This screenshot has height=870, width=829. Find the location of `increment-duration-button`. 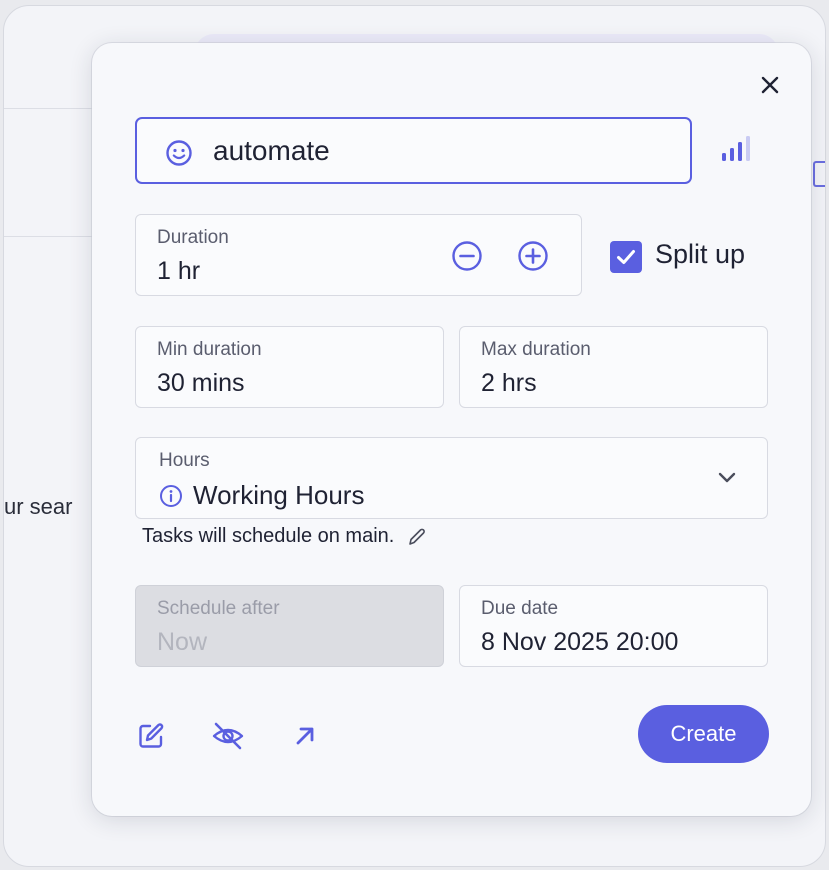

increment-duration-button is located at coordinates (533, 256).